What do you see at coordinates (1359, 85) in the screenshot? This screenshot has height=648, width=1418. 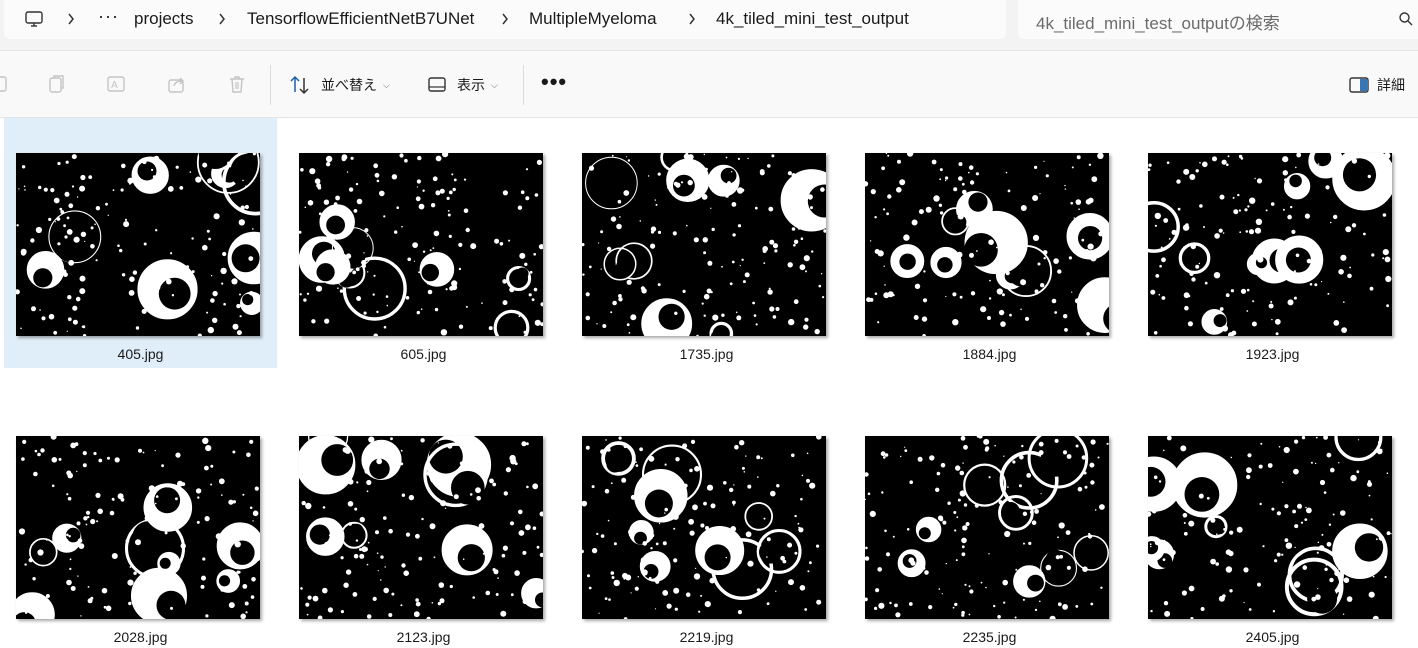 I see `details-pane-icon` at bounding box center [1359, 85].